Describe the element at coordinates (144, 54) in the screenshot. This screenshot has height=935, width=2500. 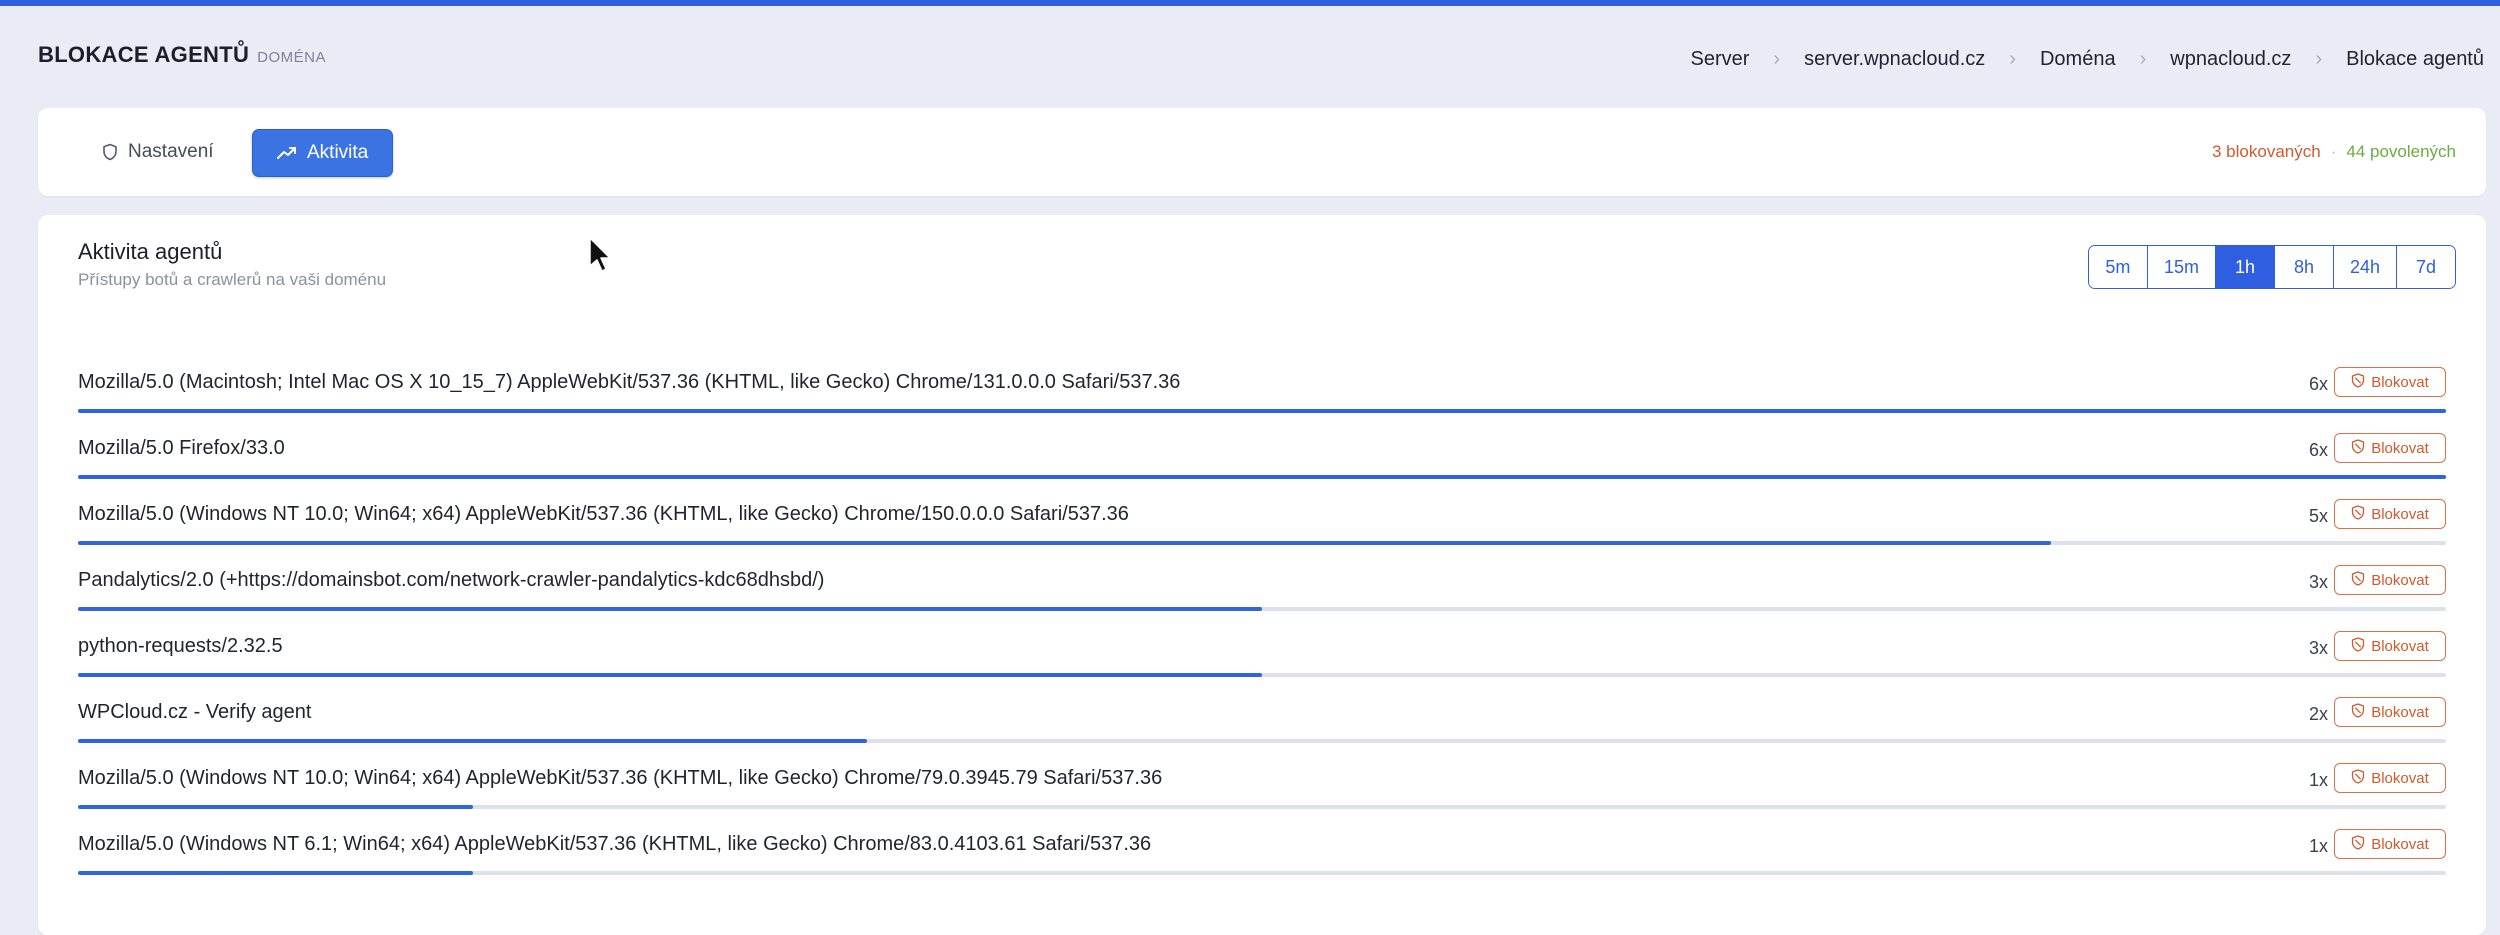
I see `page-title-text: BLOKACE AGENTŮ` at that location.